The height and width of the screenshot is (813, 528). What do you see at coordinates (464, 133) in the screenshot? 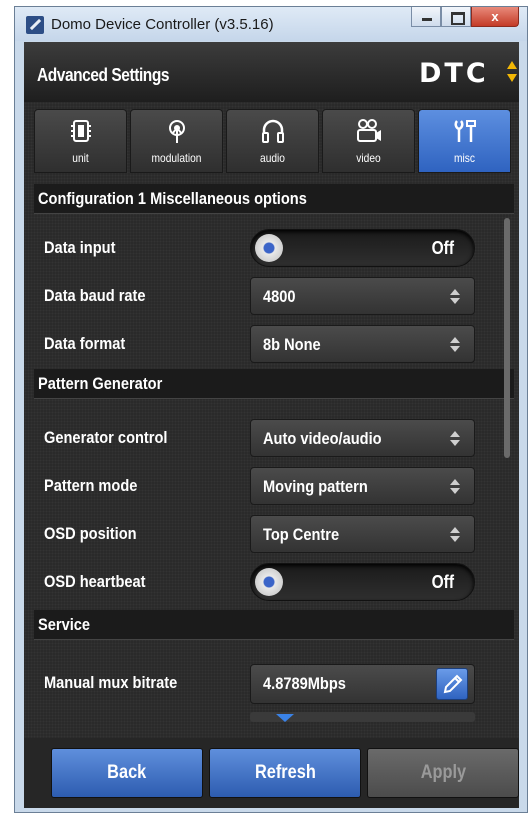
I see `tools-icon` at bounding box center [464, 133].